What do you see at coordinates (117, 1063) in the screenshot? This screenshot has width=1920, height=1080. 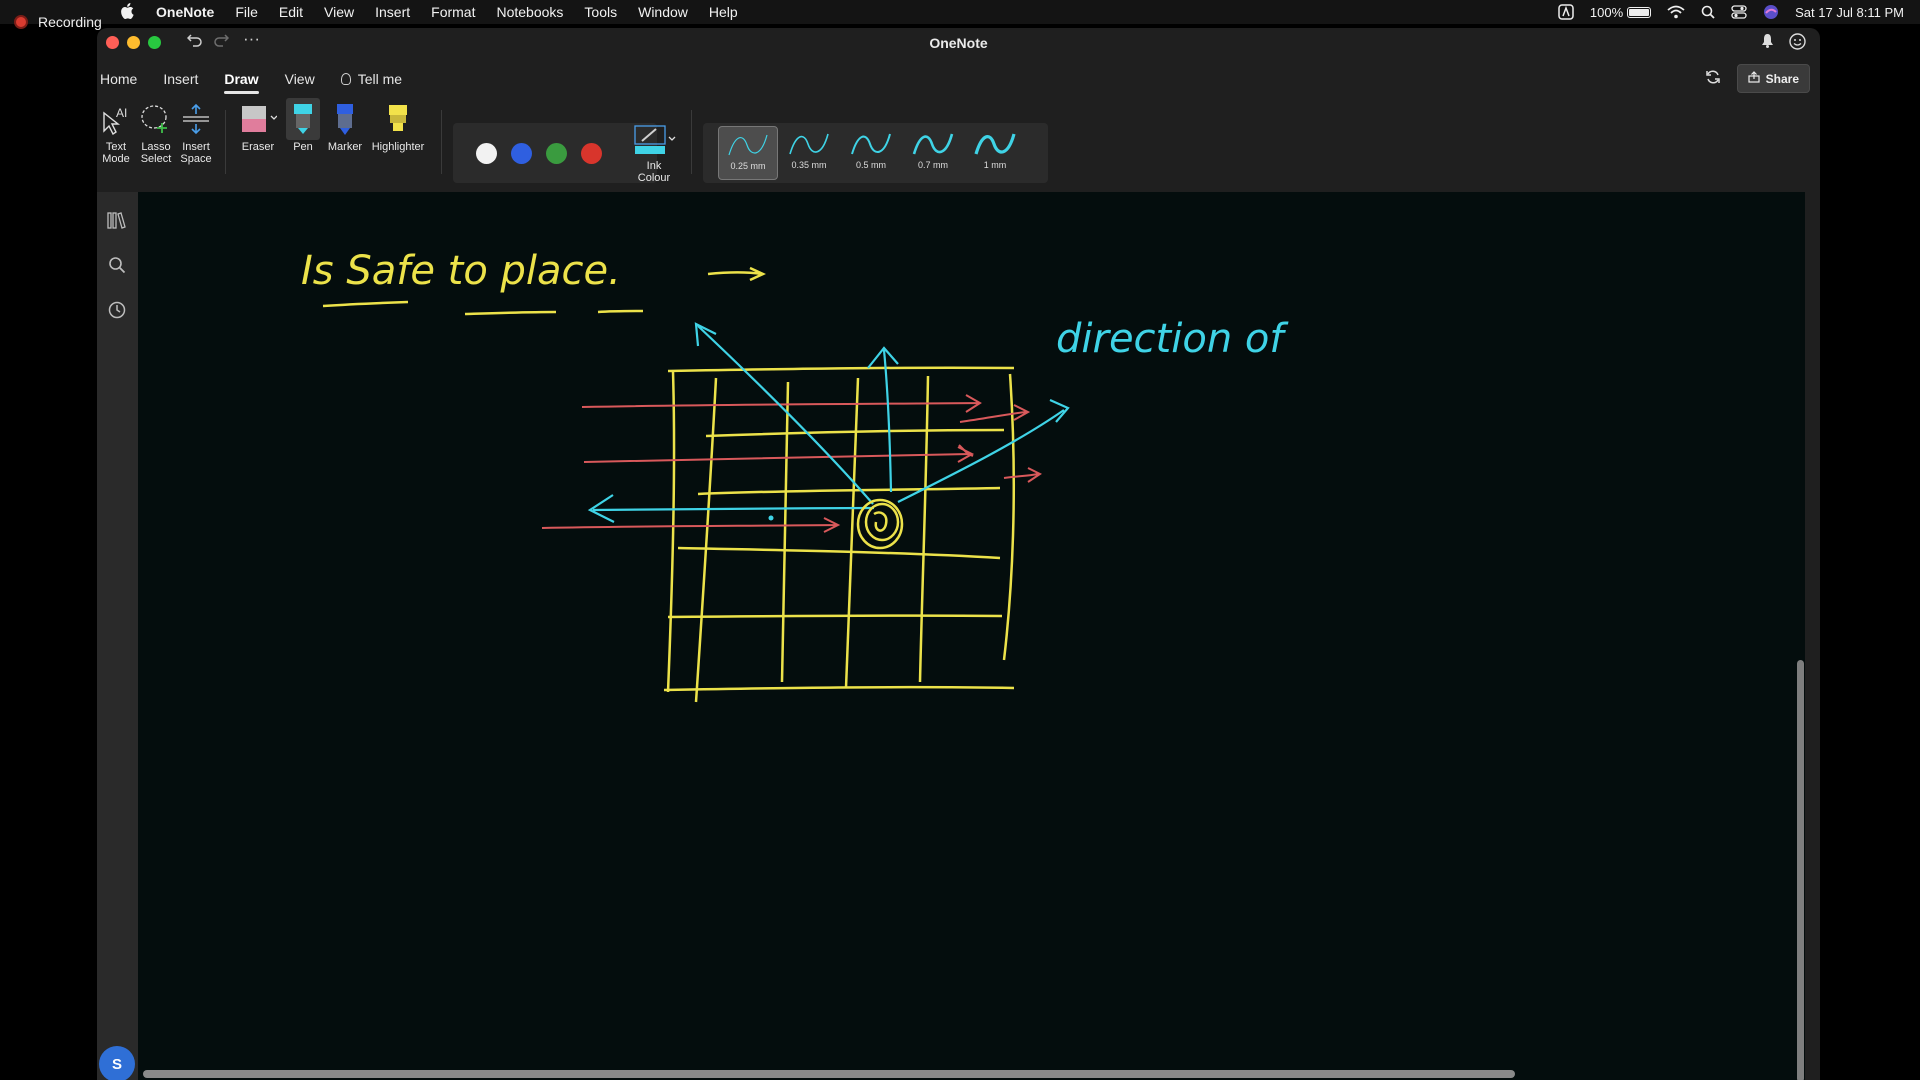 I see `user-avatar: S` at bounding box center [117, 1063].